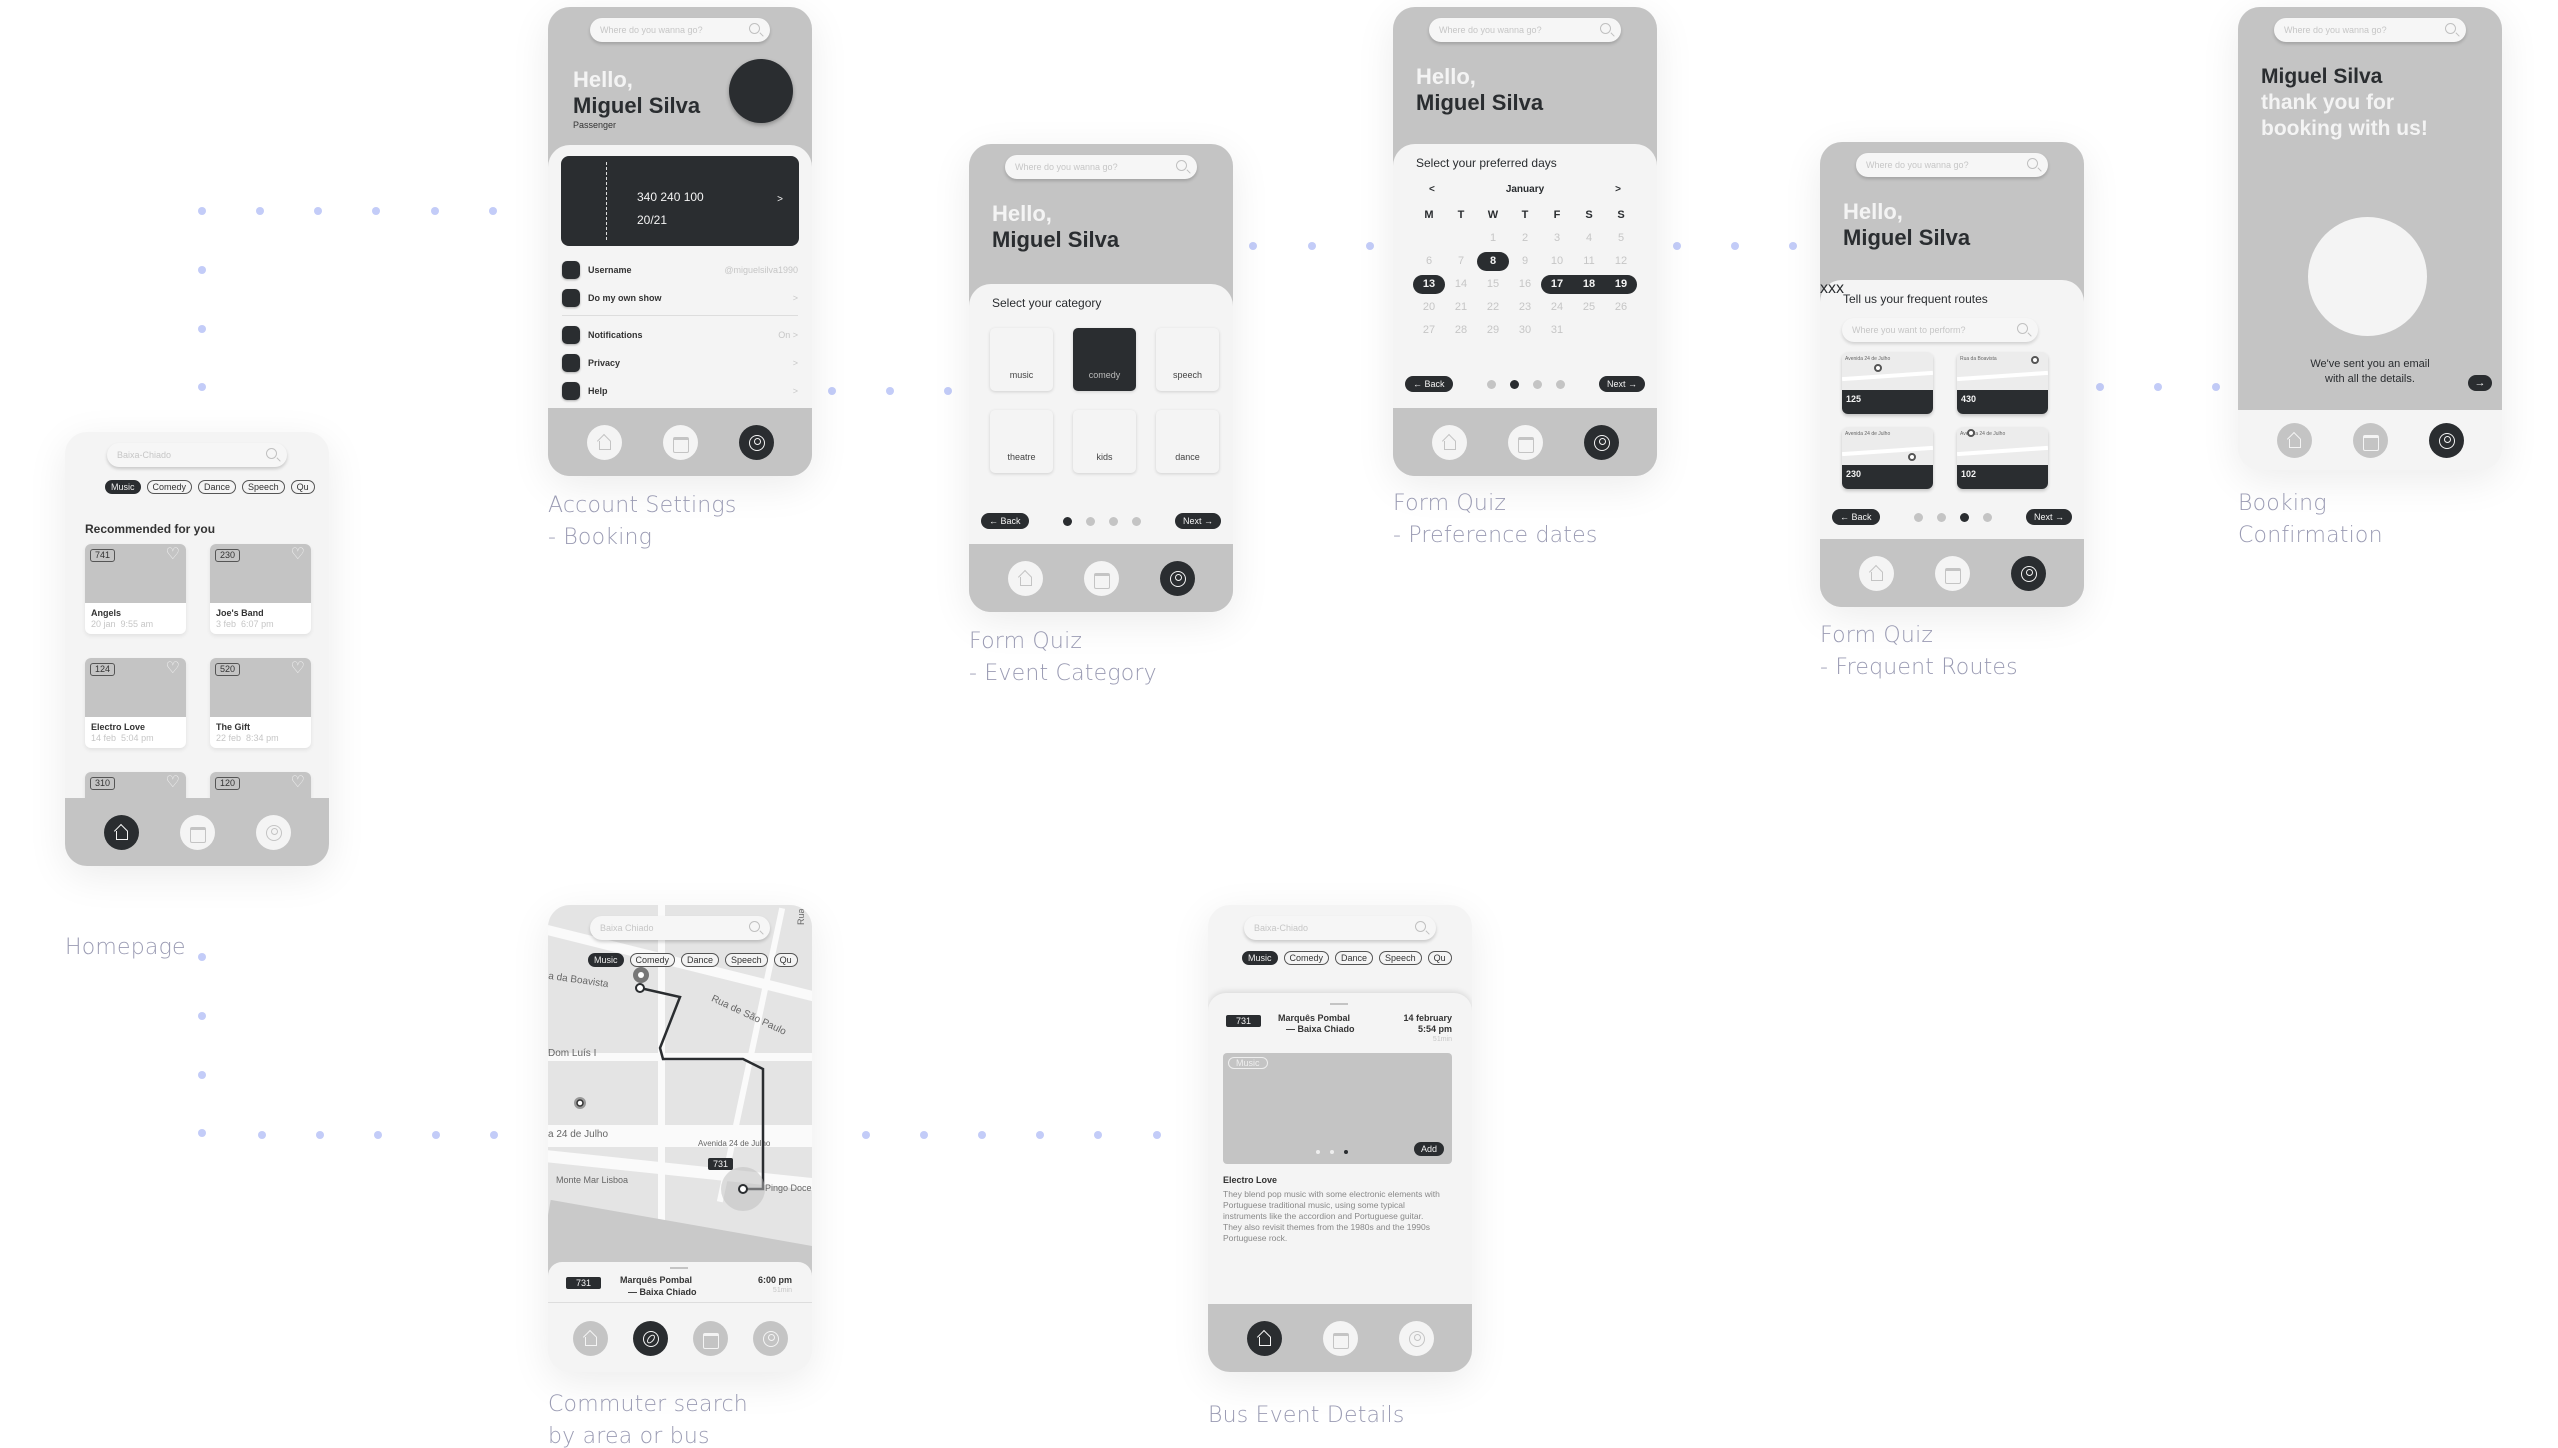  Describe the element at coordinates (680, 201) in the screenshot. I see `bus-pass-card: 340 240 100 20/21 >` at that location.